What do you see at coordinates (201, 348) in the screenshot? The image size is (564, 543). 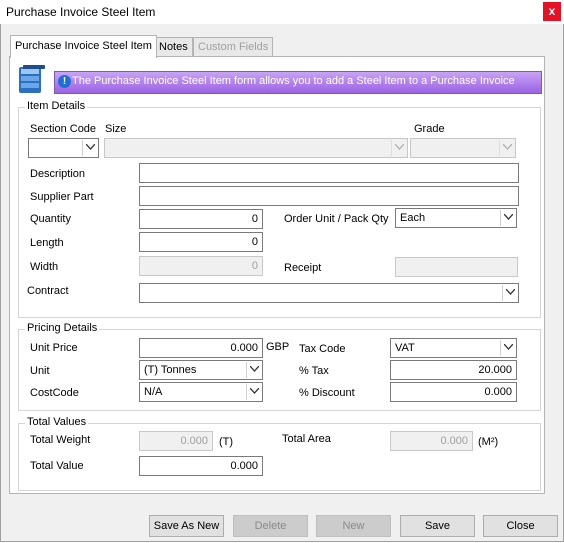 I see `unit-price-field` at bounding box center [201, 348].